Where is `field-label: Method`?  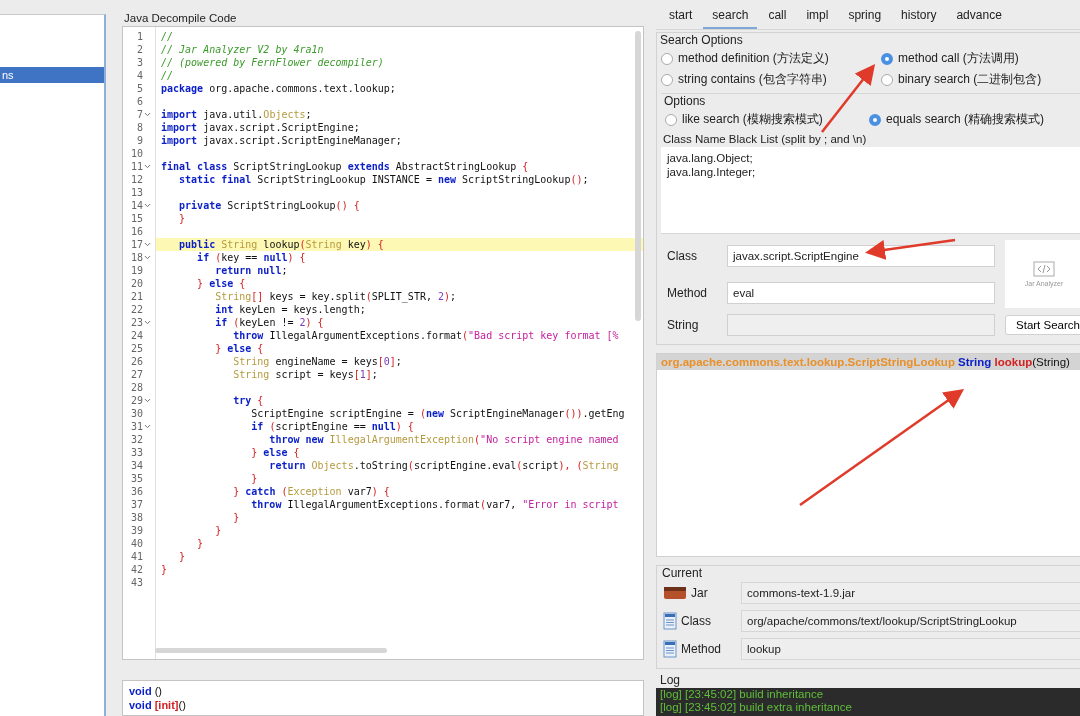 field-label: Method is located at coordinates (688, 292).